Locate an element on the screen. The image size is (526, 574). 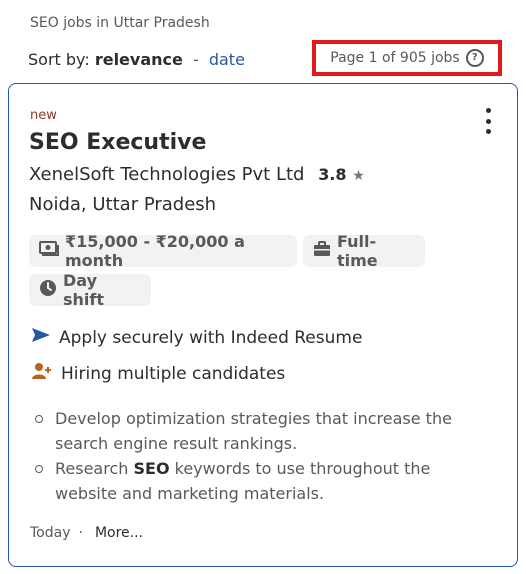
breadcrumb: SEO jobs in Uttar Pradesh is located at coordinates (120, 23).